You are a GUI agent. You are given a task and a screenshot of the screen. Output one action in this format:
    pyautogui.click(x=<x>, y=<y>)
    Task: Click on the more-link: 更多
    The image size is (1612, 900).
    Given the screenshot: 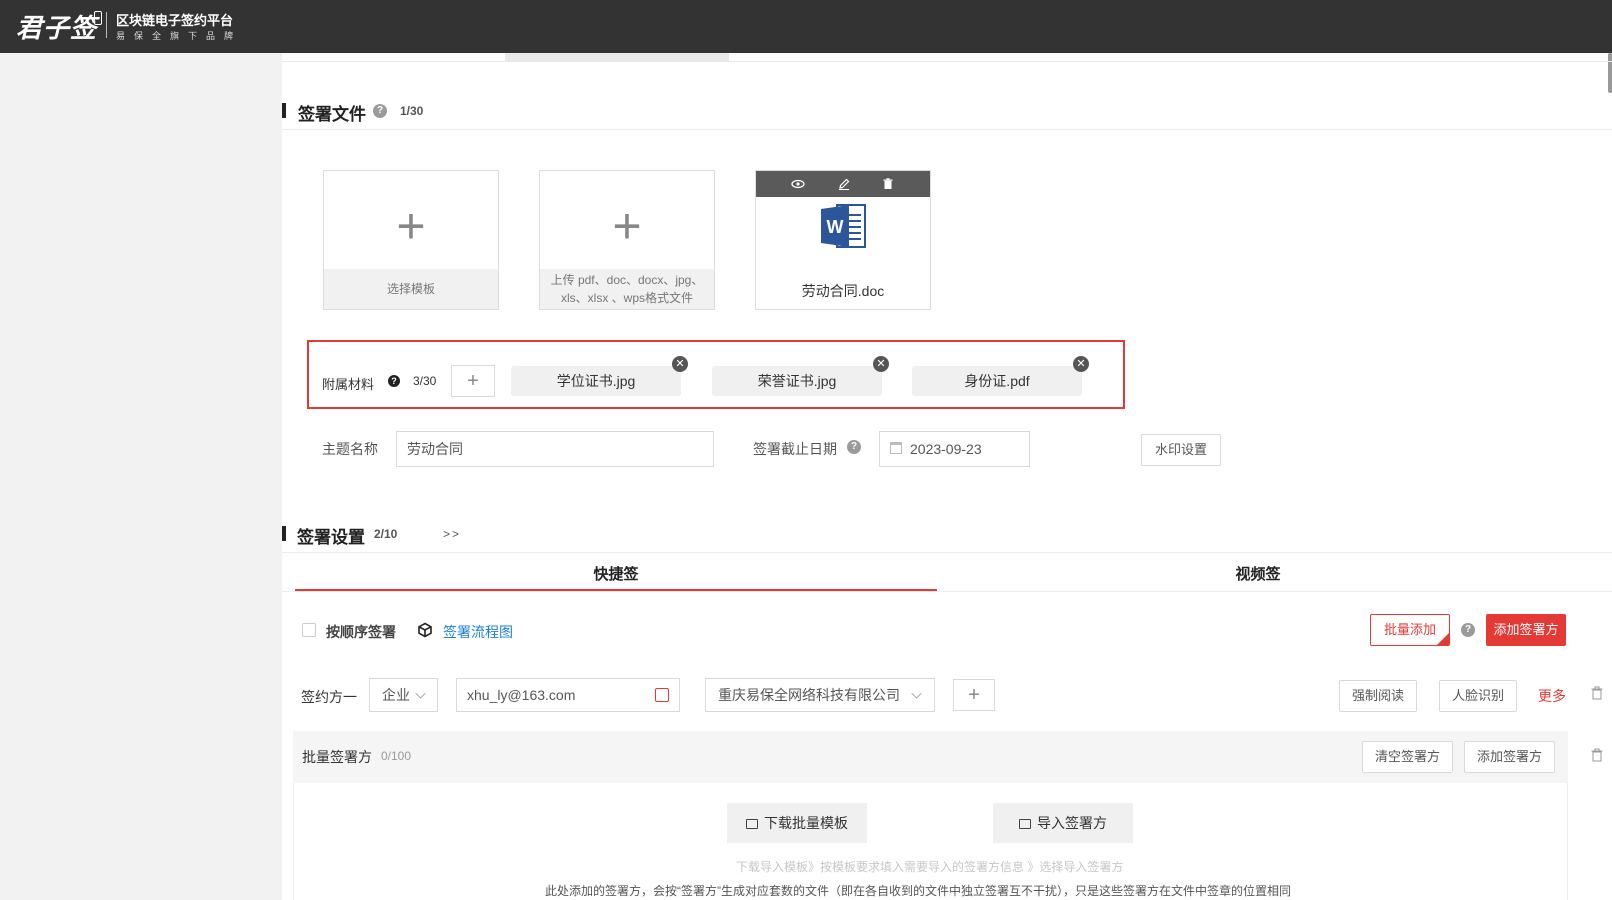 What is the action you would take?
    pyautogui.click(x=1552, y=696)
    